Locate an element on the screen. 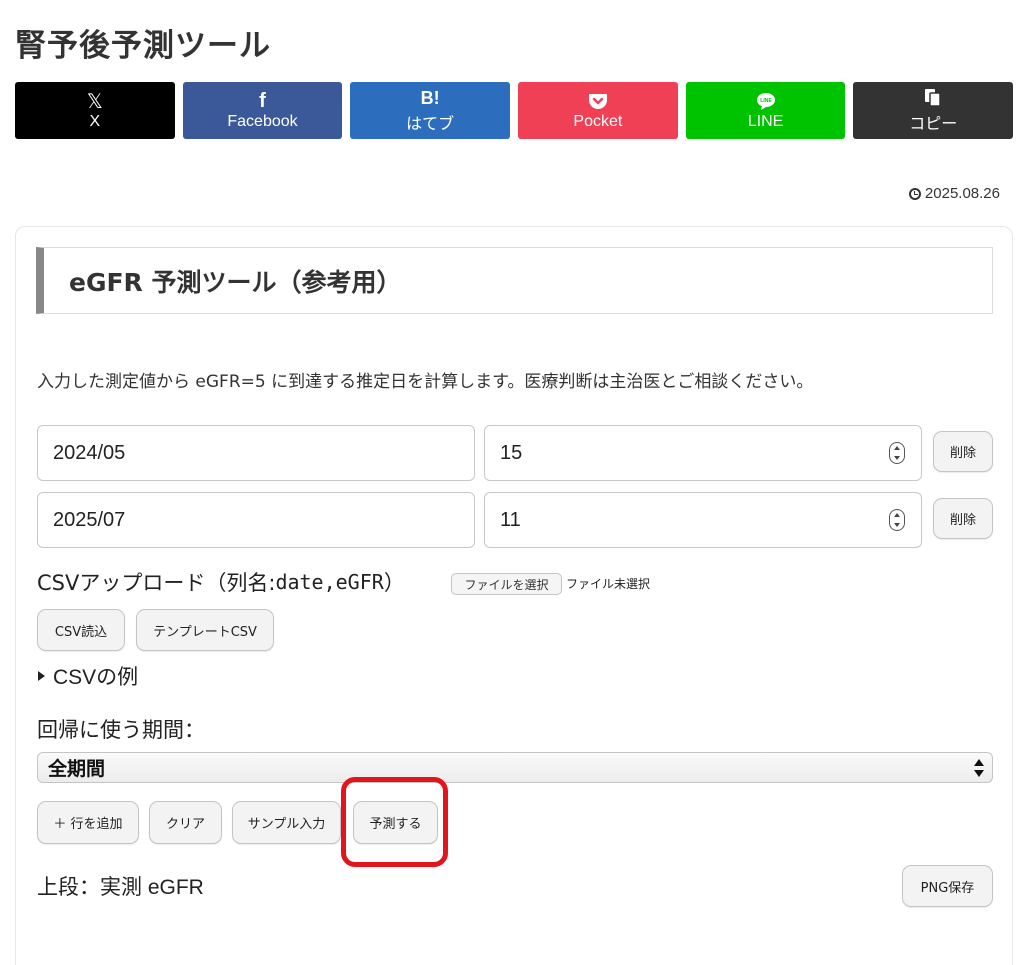 The width and height of the screenshot is (1024, 965). share-hatena-button: B! はてブ is located at coordinates (430, 110).